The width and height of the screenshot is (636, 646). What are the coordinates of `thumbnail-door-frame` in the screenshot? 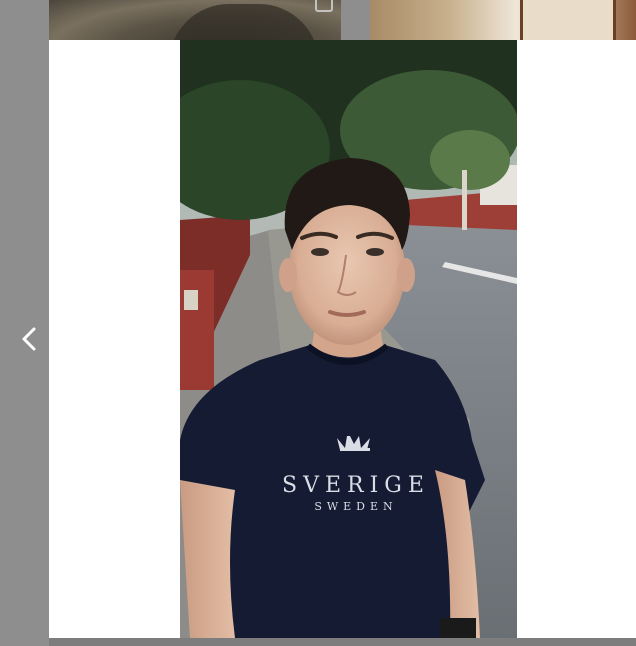 It's located at (568, 20).